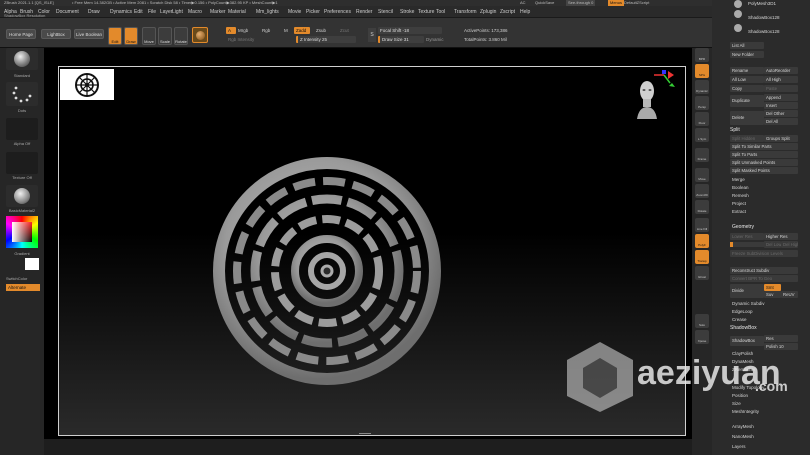 The height and width of the screenshot is (455, 810). Describe the element at coordinates (32, 264) in the screenshot. I see `main-color-swatch` at that location.